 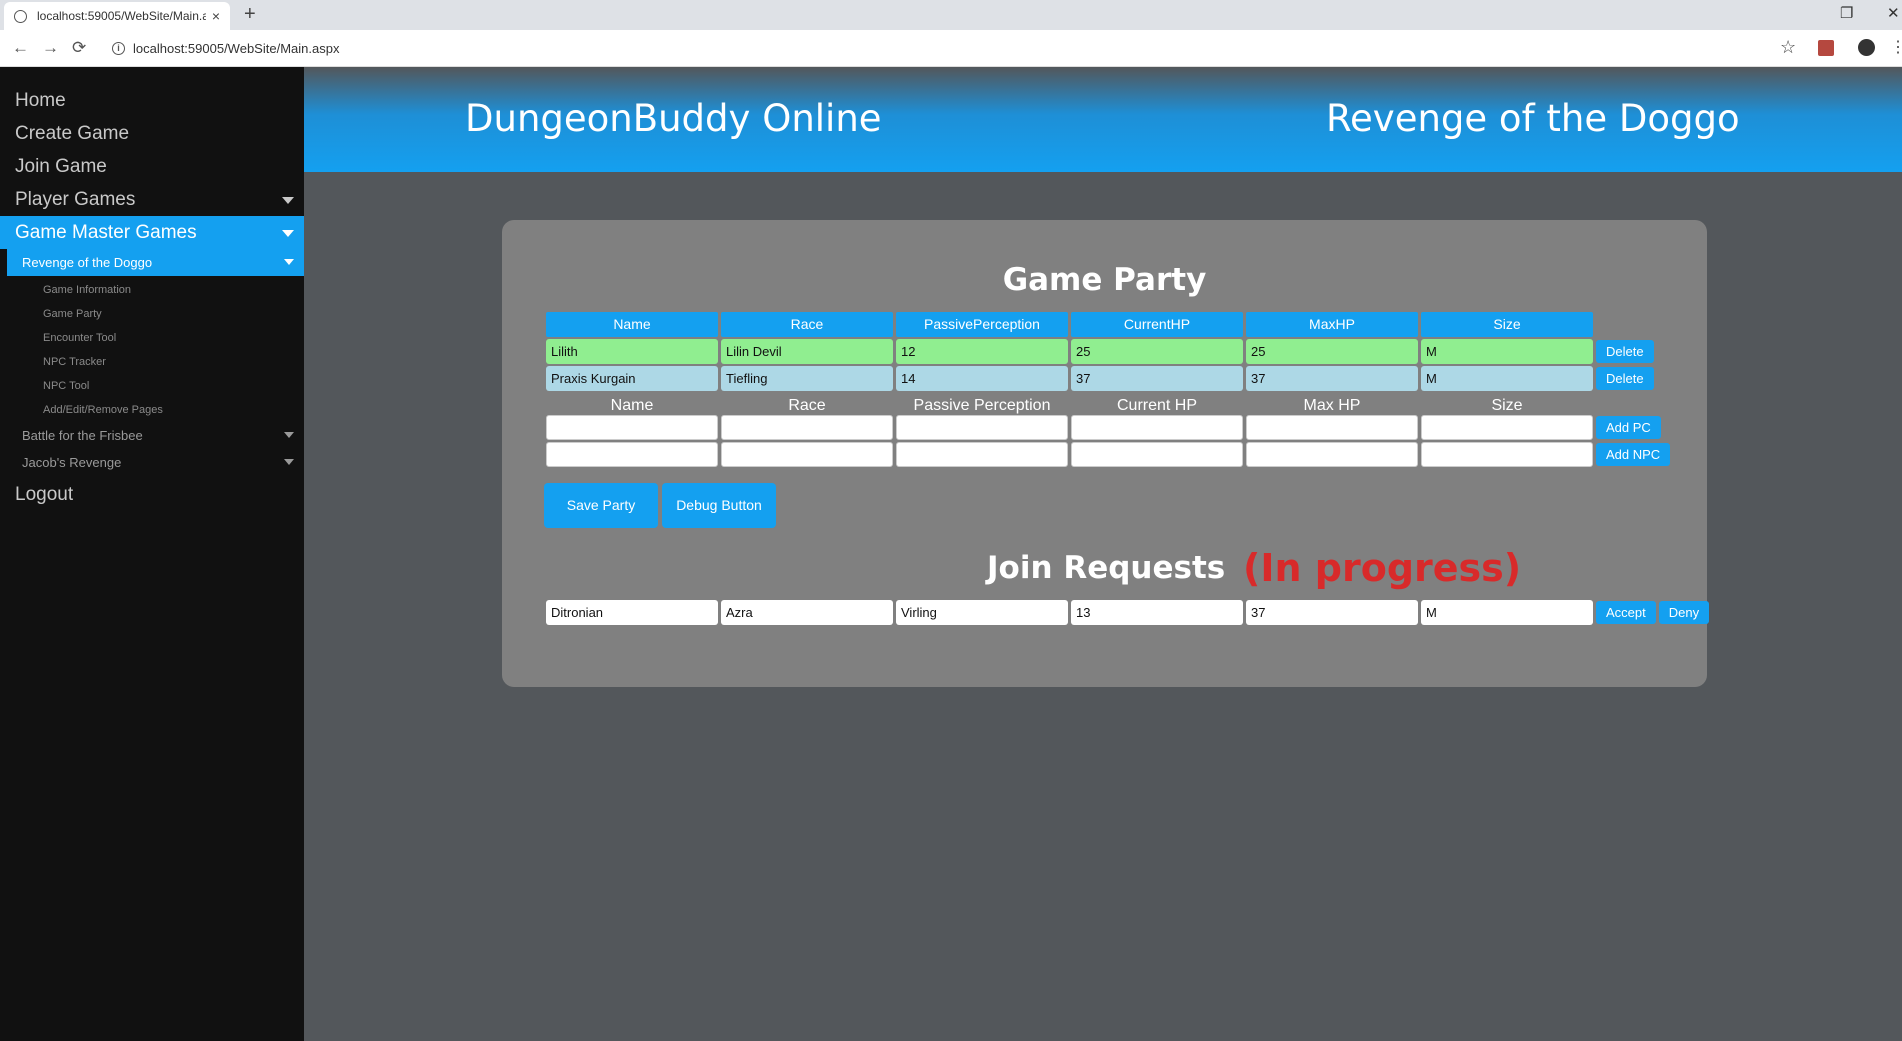 I want to click on new-npc-row: Add NPC, so click(x=1109, y=455).